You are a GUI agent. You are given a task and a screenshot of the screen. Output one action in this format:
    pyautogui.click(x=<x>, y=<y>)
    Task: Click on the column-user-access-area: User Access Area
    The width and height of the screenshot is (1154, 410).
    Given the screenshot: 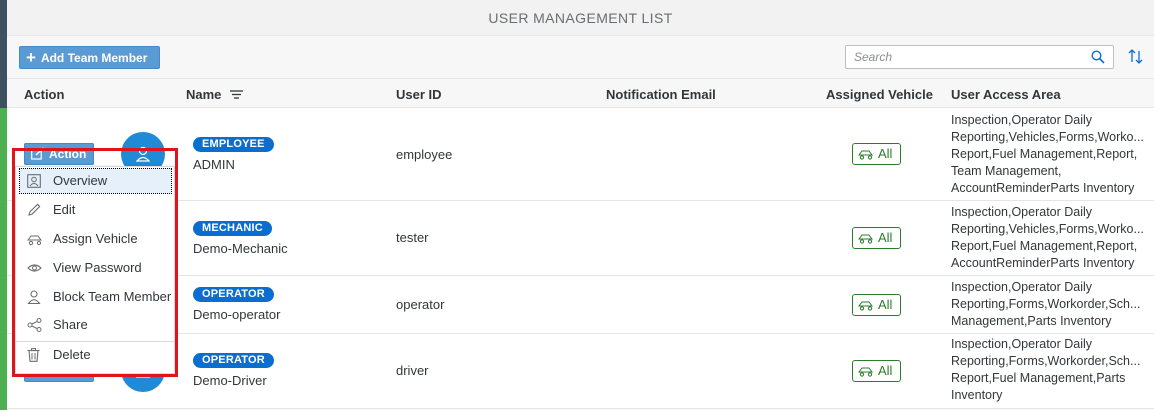 What is the action you would take?
    pyautogui.click(x=1006, y=94)
    